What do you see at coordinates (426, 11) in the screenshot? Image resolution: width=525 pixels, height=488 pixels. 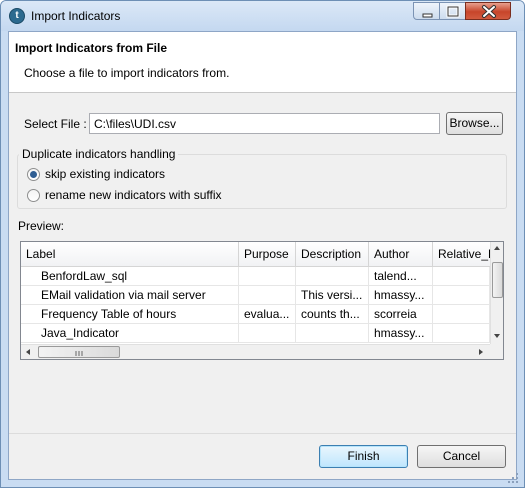 I see `minimize-button` at bounding box center [426, 11].